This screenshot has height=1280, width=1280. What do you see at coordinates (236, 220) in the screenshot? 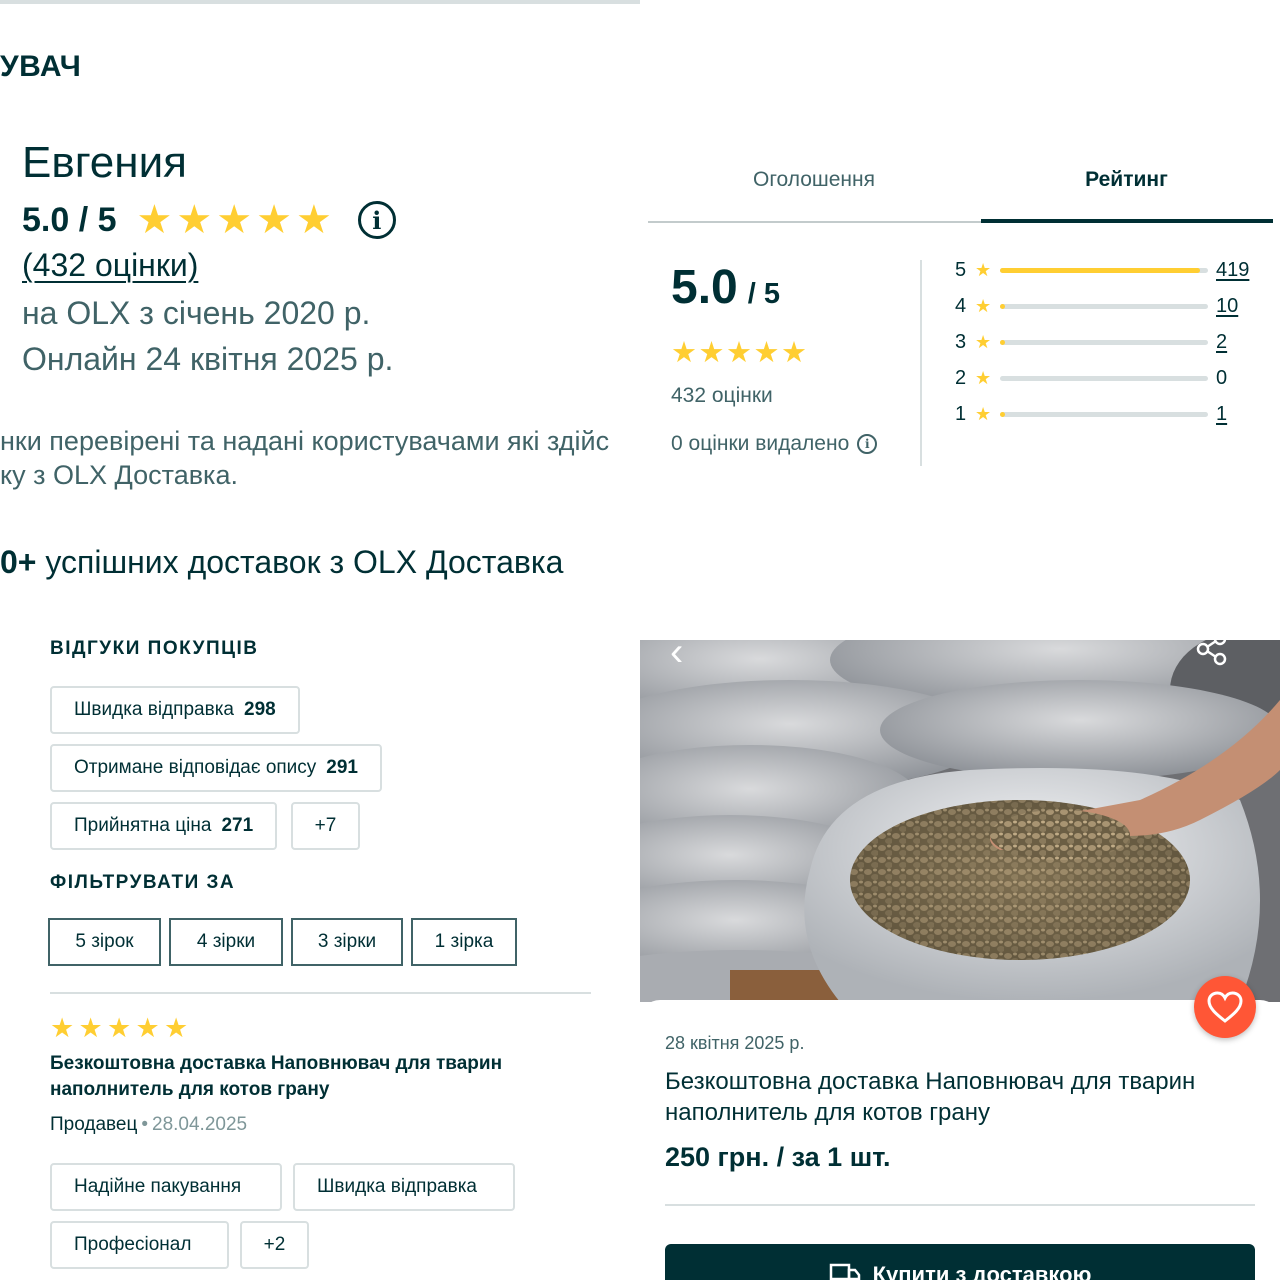
I see `seller-stars: ★ ★ ★ ★ ★` at bounding box center [236, 220].